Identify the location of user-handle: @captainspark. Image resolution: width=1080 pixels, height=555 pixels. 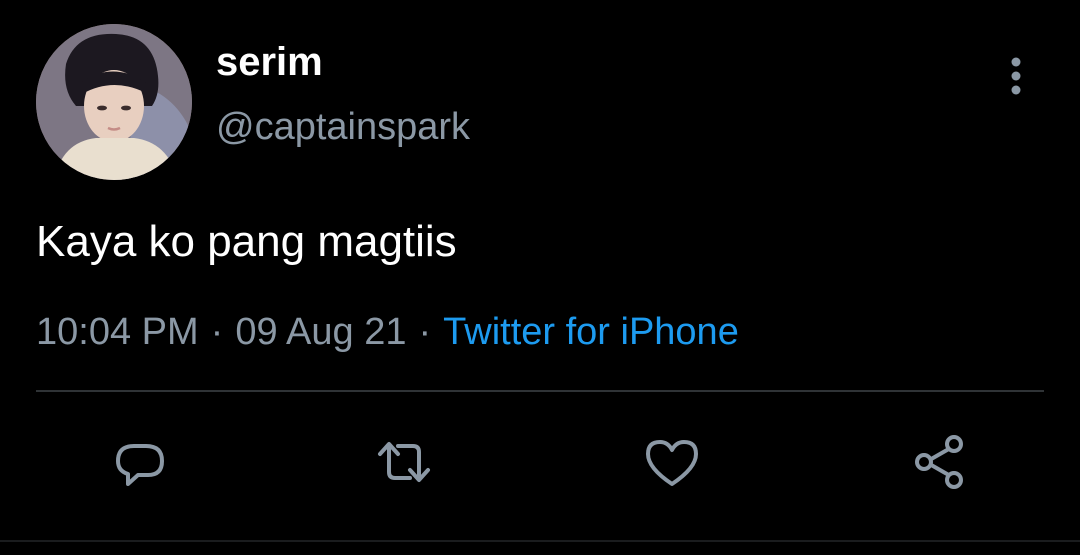
(343, 127).